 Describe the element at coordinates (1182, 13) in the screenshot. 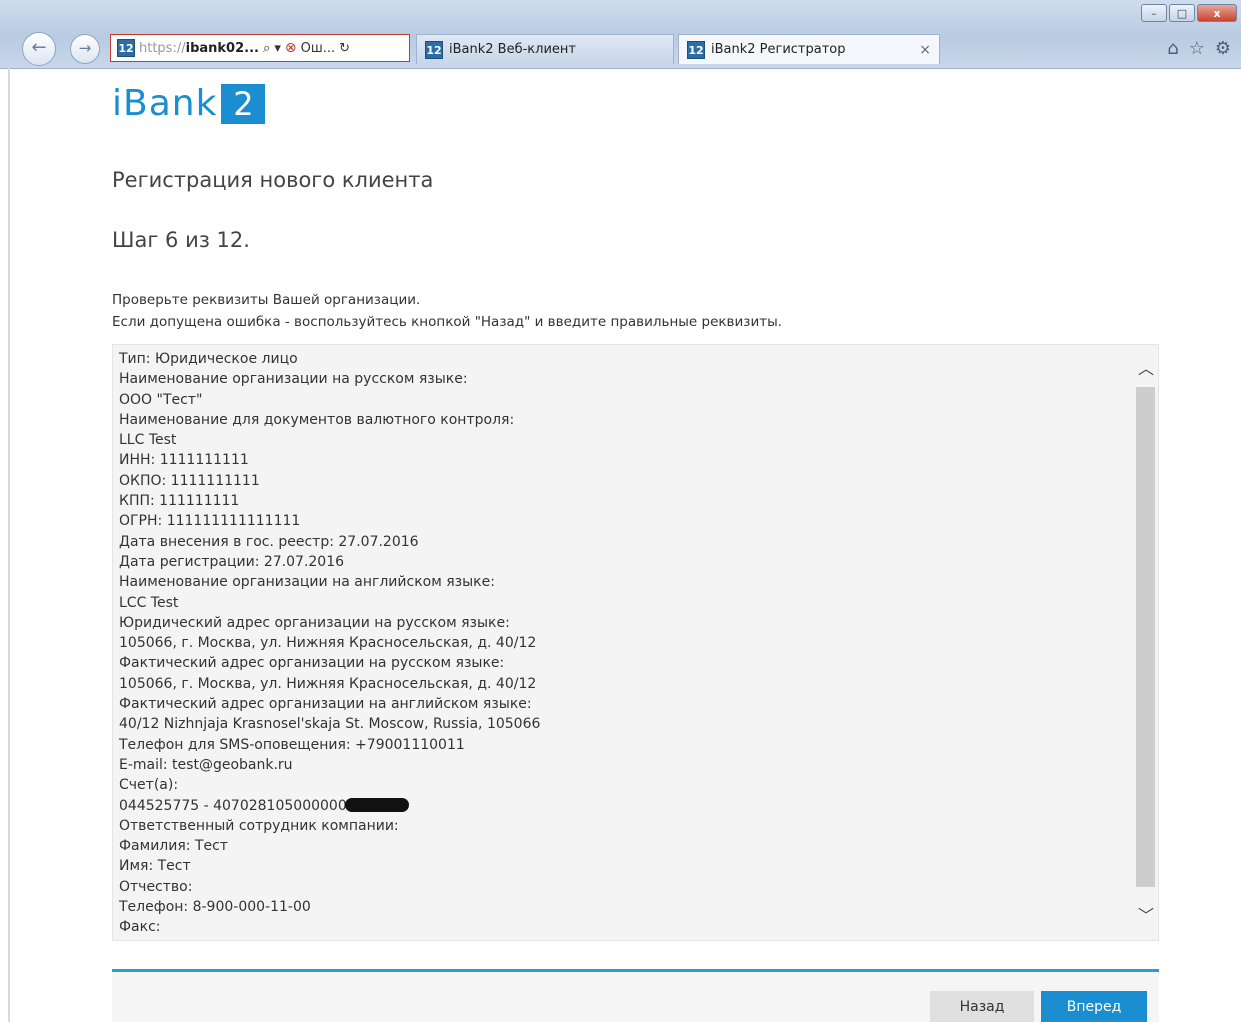

I see `maximize-button: □` at that location.